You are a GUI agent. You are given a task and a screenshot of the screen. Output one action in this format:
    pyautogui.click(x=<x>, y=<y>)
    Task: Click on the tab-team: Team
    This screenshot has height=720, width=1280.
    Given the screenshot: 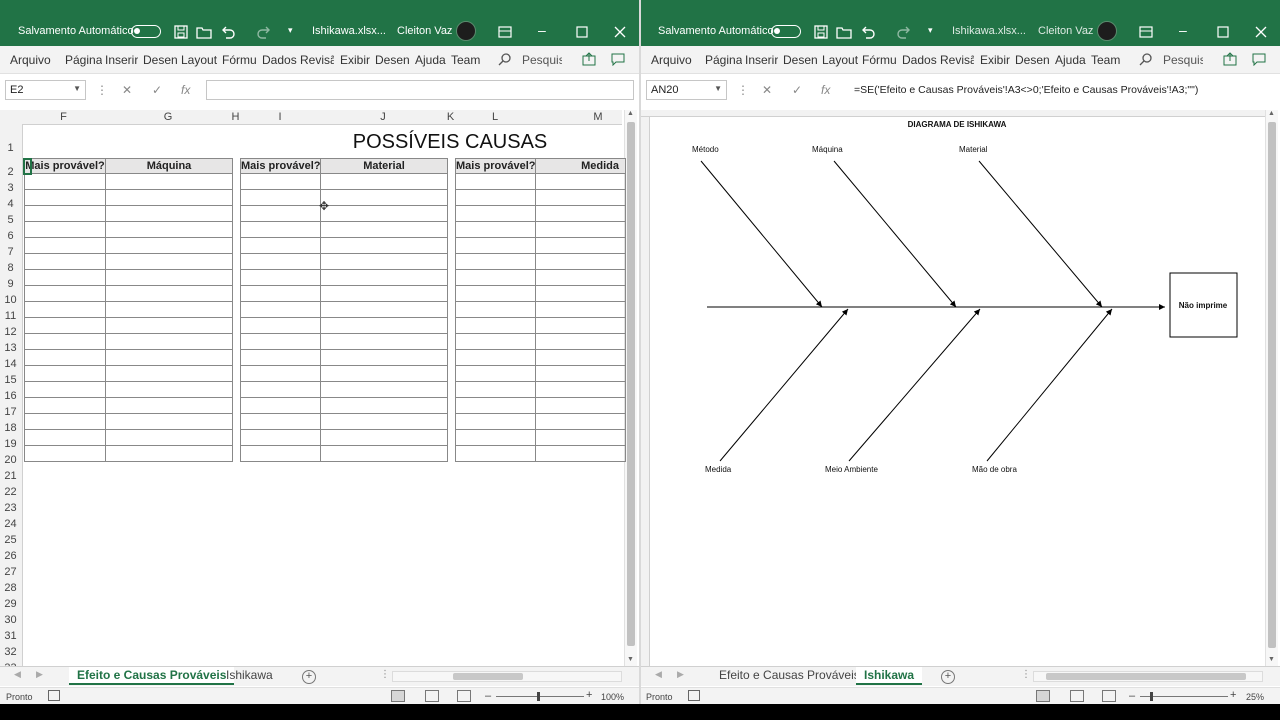 What is the action you would take?
    pyautogui.click(x=1105, y=60)
    